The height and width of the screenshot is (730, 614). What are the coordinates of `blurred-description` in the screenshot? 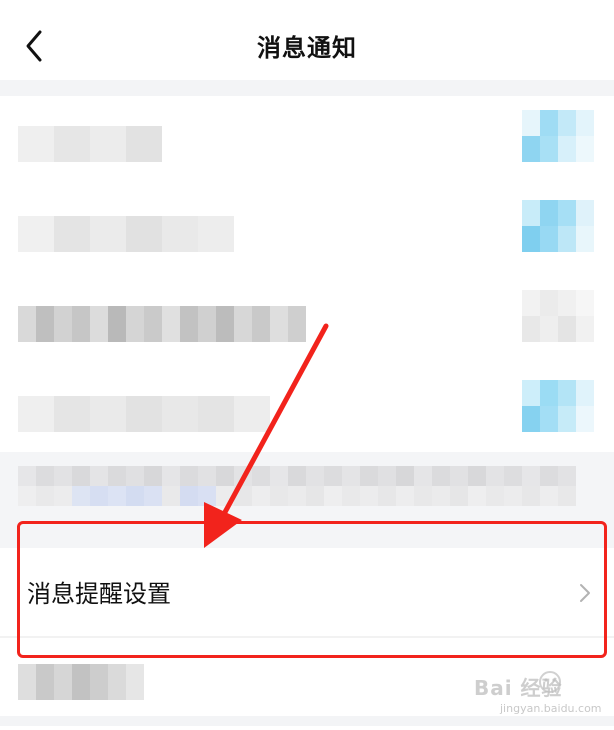 It's located at (297, 486).